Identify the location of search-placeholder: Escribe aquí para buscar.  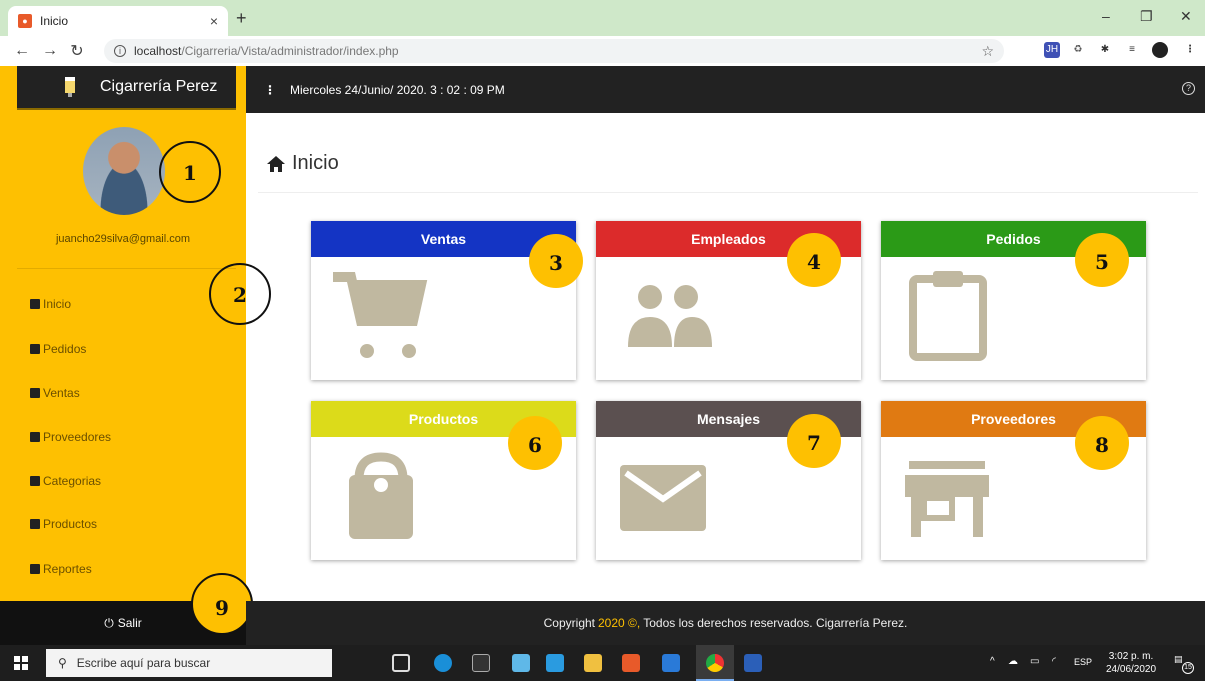
(143, 663).